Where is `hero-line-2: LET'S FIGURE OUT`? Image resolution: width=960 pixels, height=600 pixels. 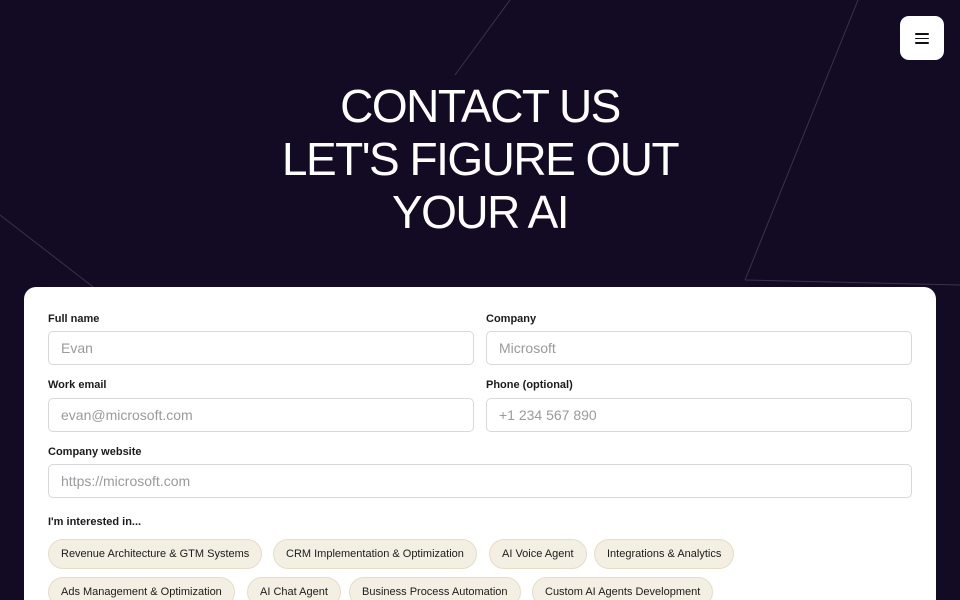 hero-line-2: LET'S FIGURE OUT is located at coordinates (480, 159).